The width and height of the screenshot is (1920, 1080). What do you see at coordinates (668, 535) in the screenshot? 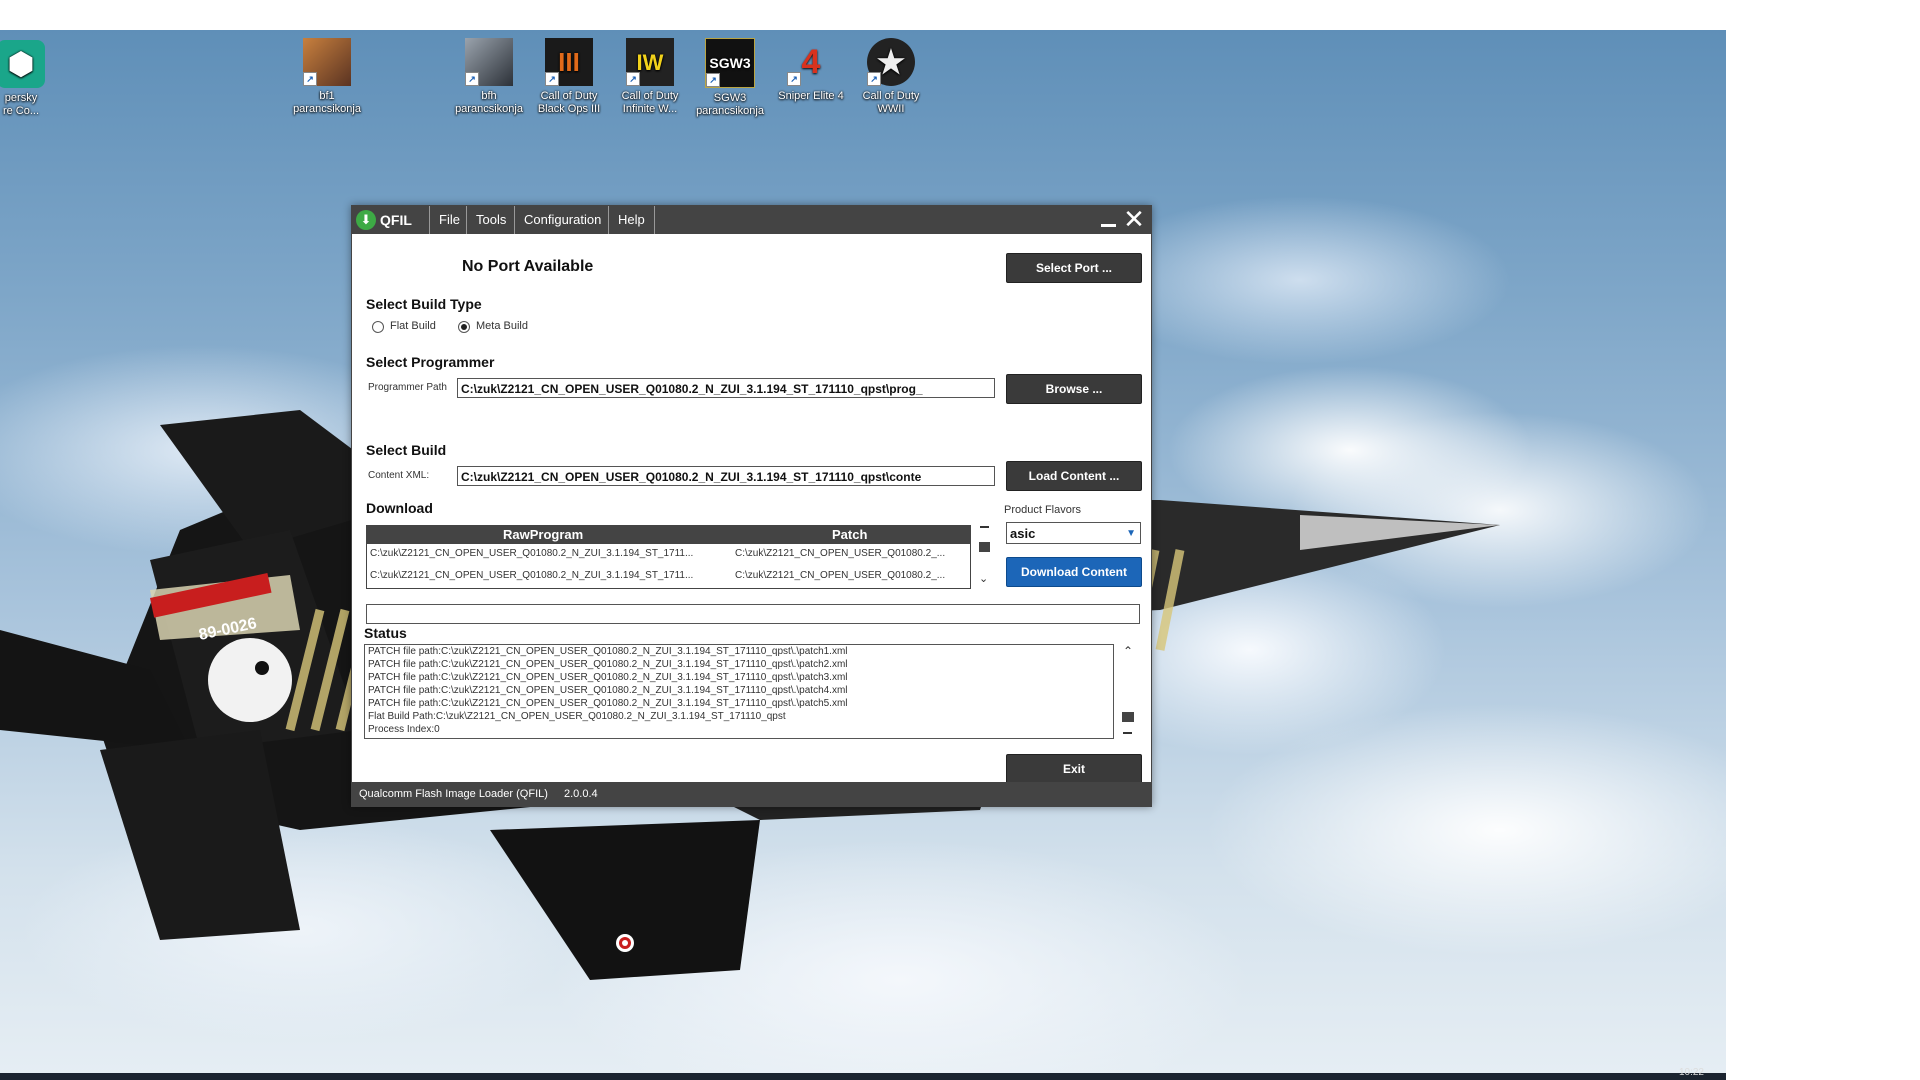
I see `download-table-header: RawProgram Patch` at bounding box center [668, 535].